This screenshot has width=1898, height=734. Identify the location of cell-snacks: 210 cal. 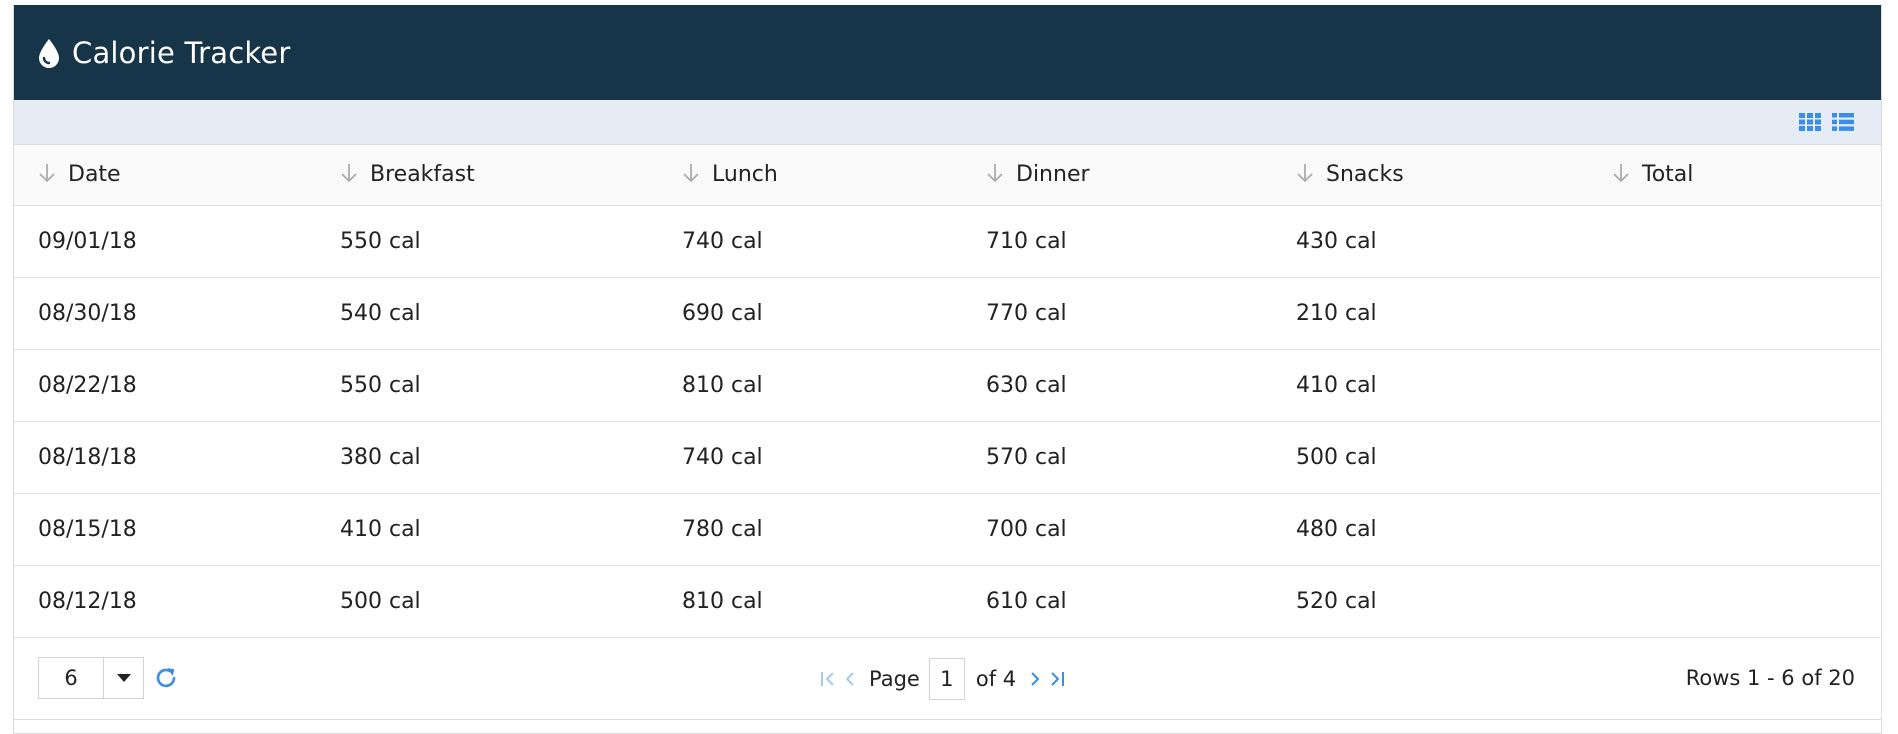
(1430, 313).